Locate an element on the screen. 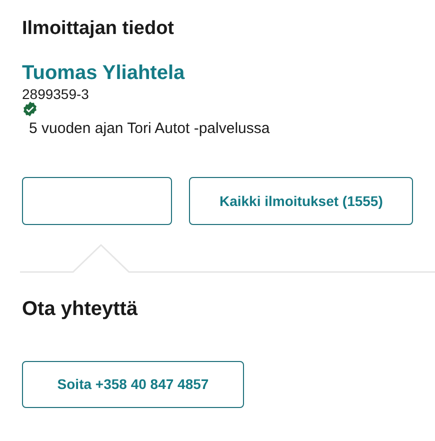 This screenshot has height=441, width=435. empty-button is located at coordinates (97, 201).